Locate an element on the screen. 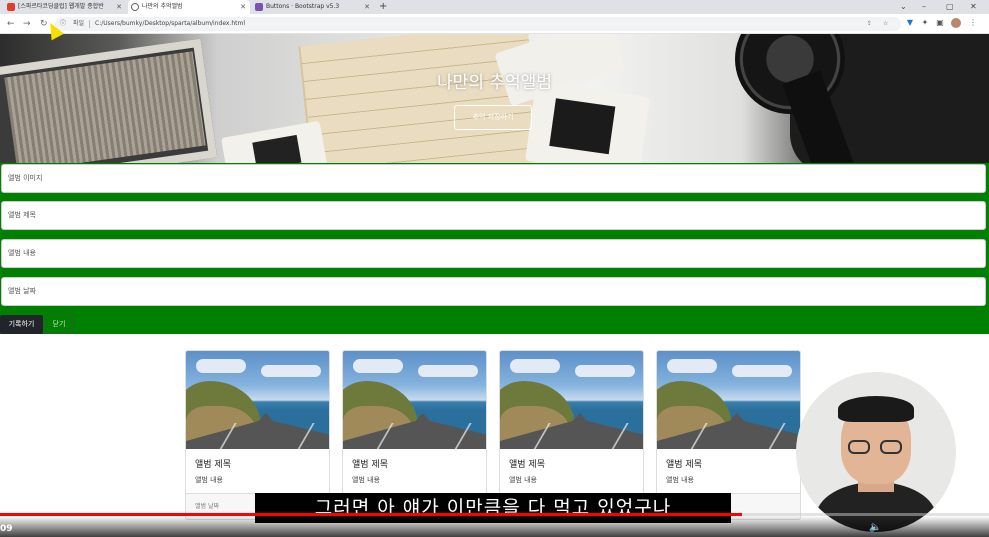 This screenshot has height=537, width=989. star-icon: ☆ is located at coordinates (885, 24).